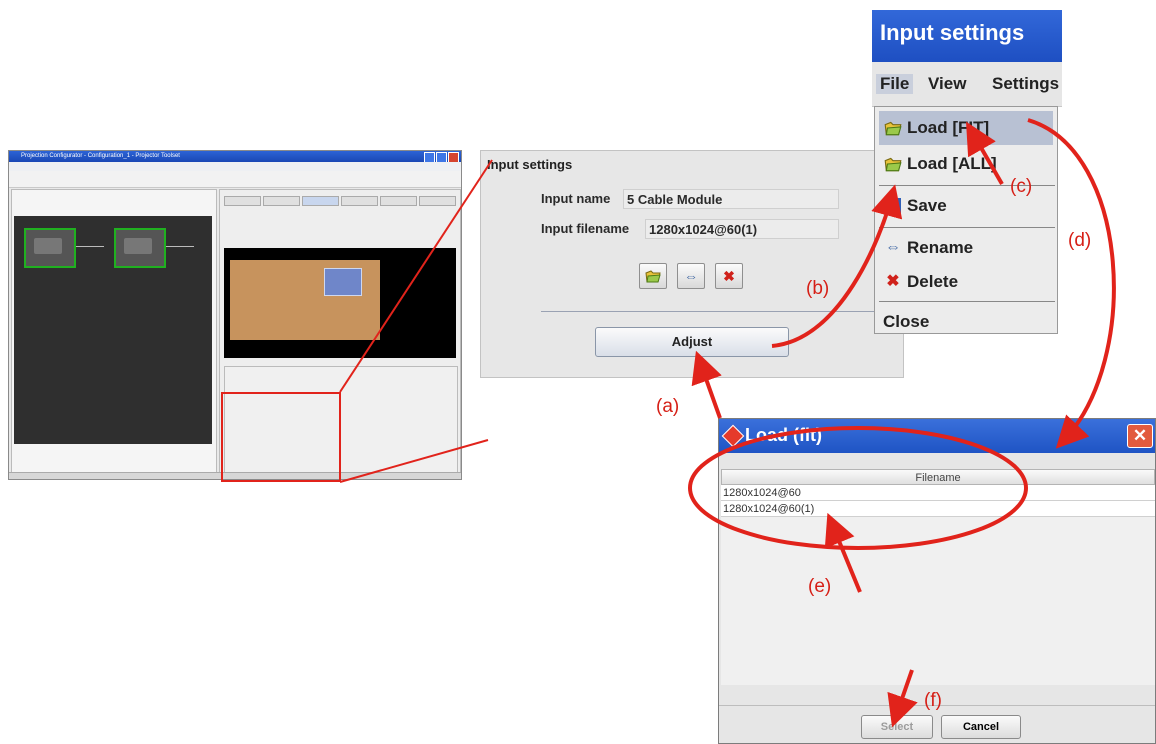 This screenshot has height=744, width=1156. I want to click on callout-f: (f), so click(933, 700).